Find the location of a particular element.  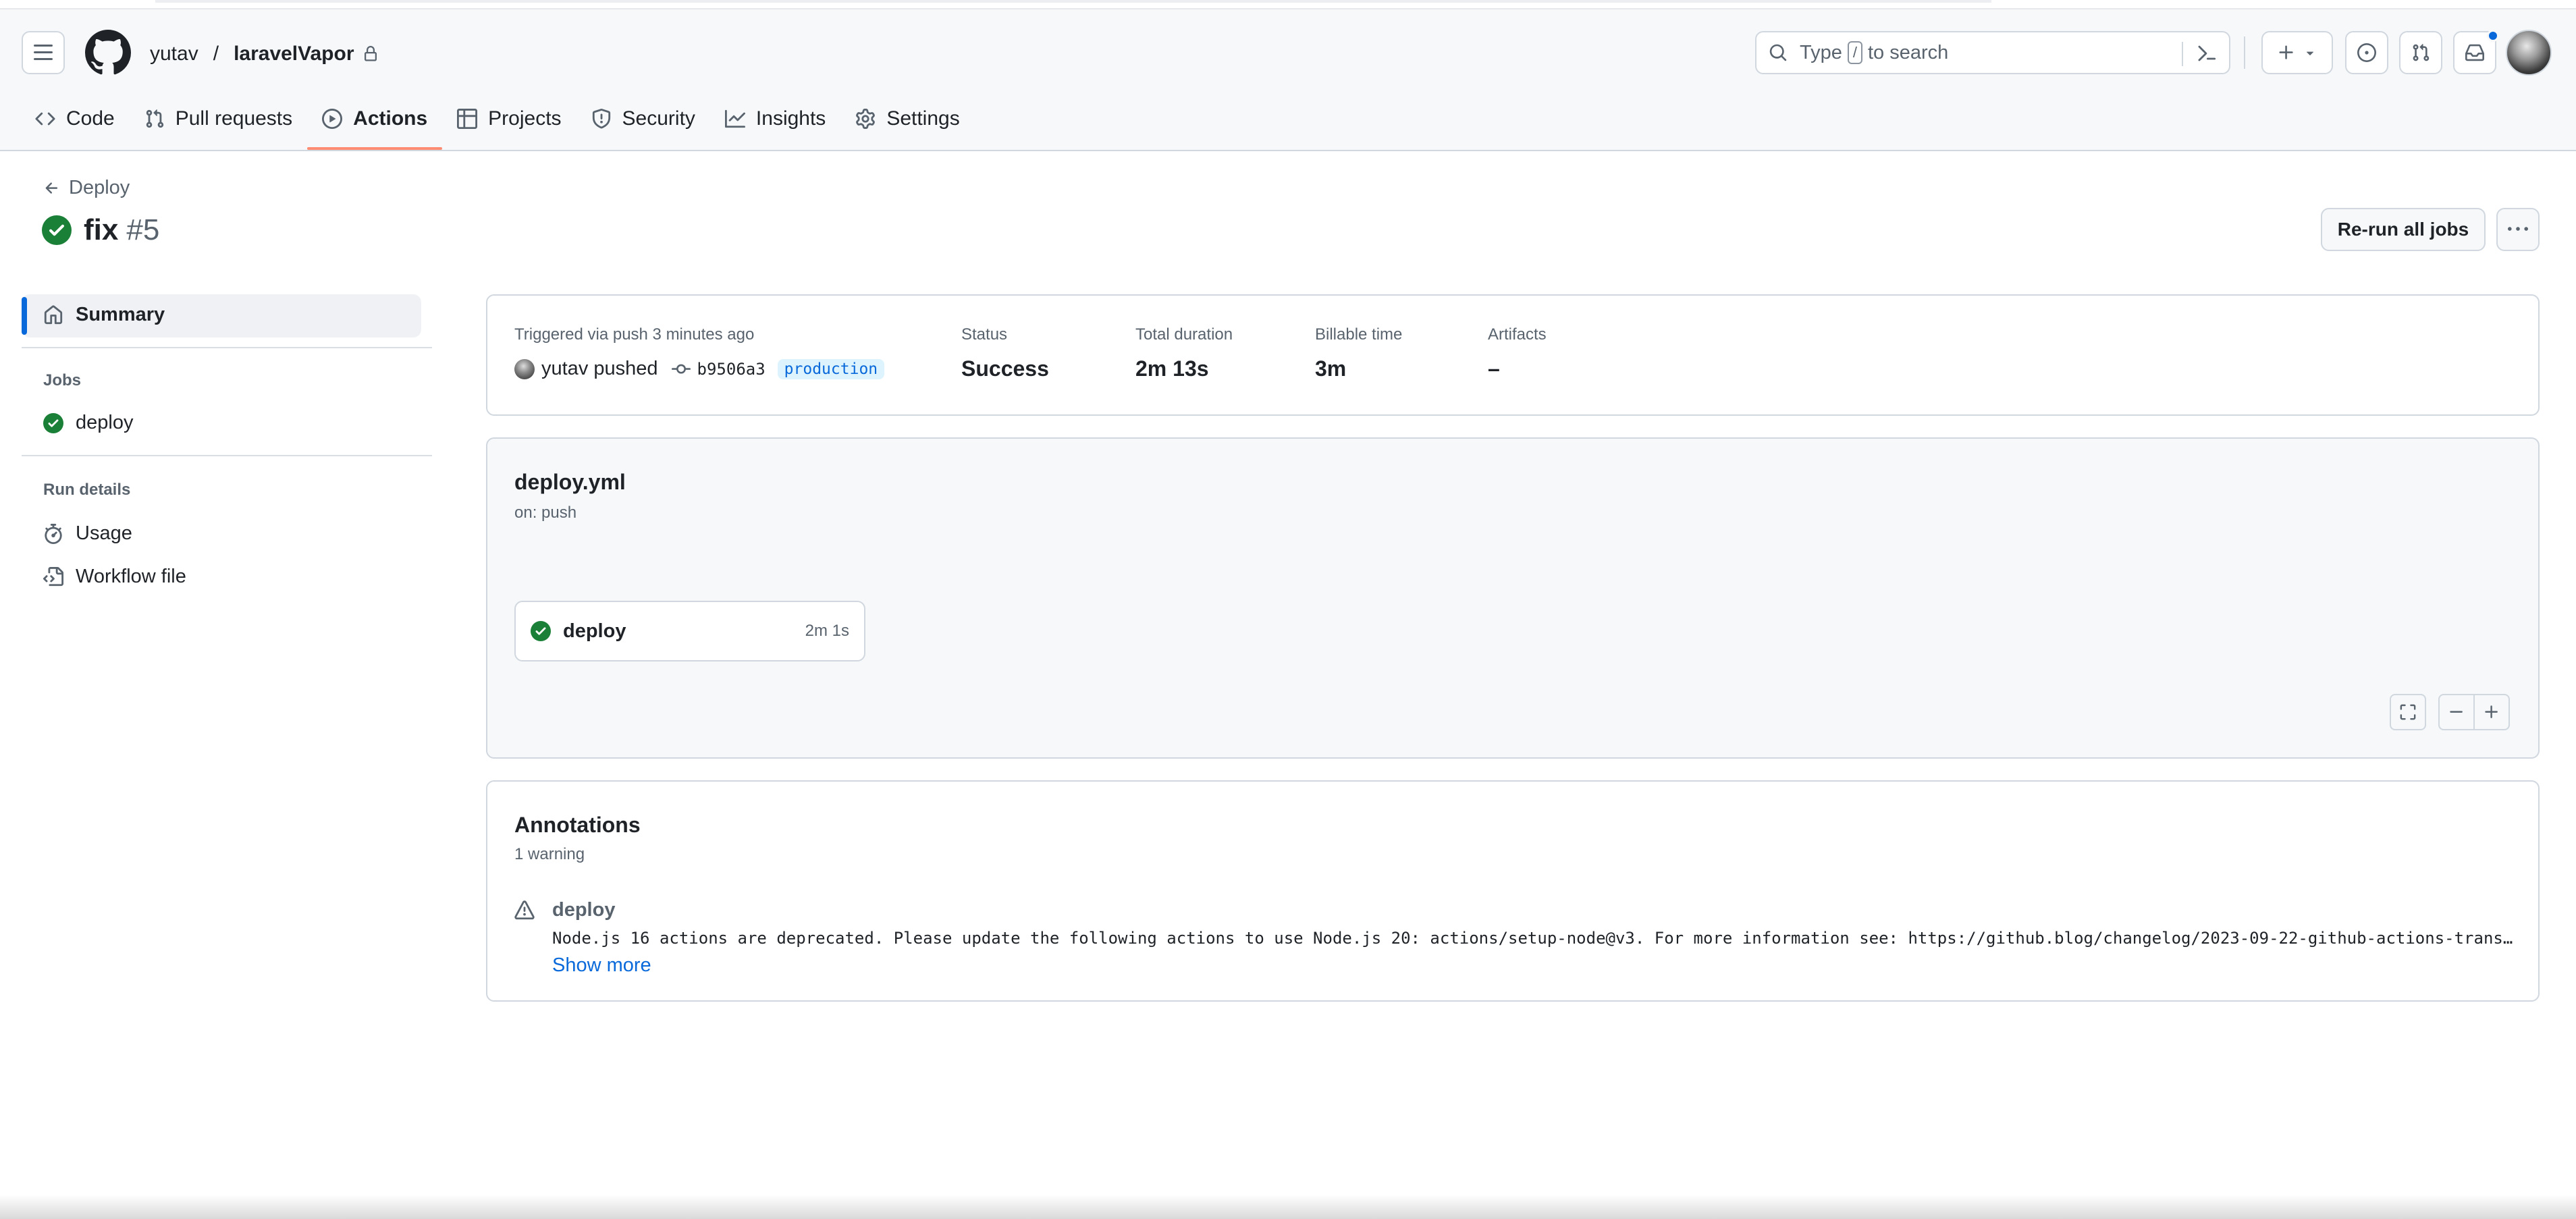

search-shortcut-key: / is located at coordinates (1854, 52).